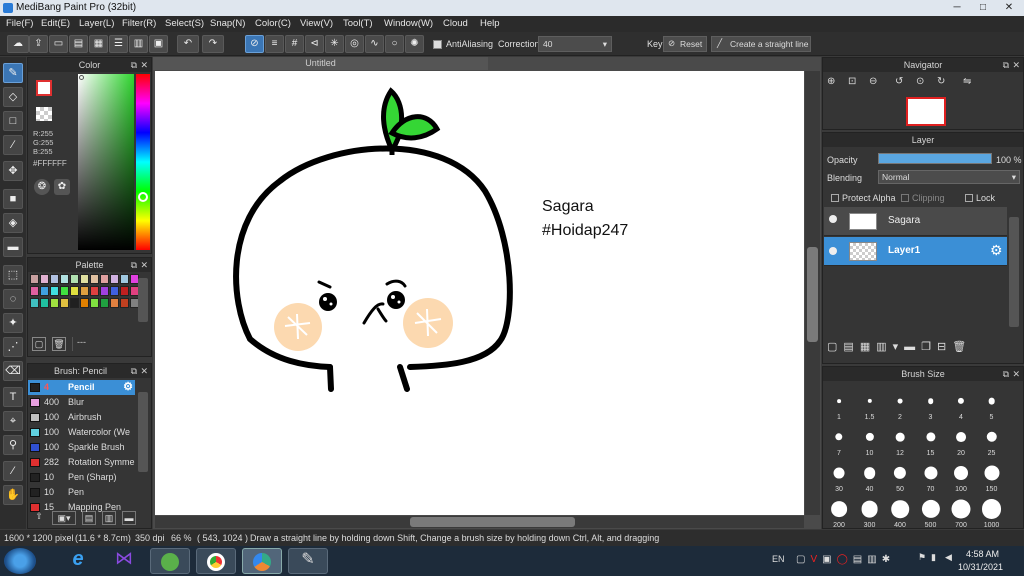  What do you see at coordinates (13, 121) in the screenshot?
I see `shape-tool-icon: □` at bounding box center [13, 121].